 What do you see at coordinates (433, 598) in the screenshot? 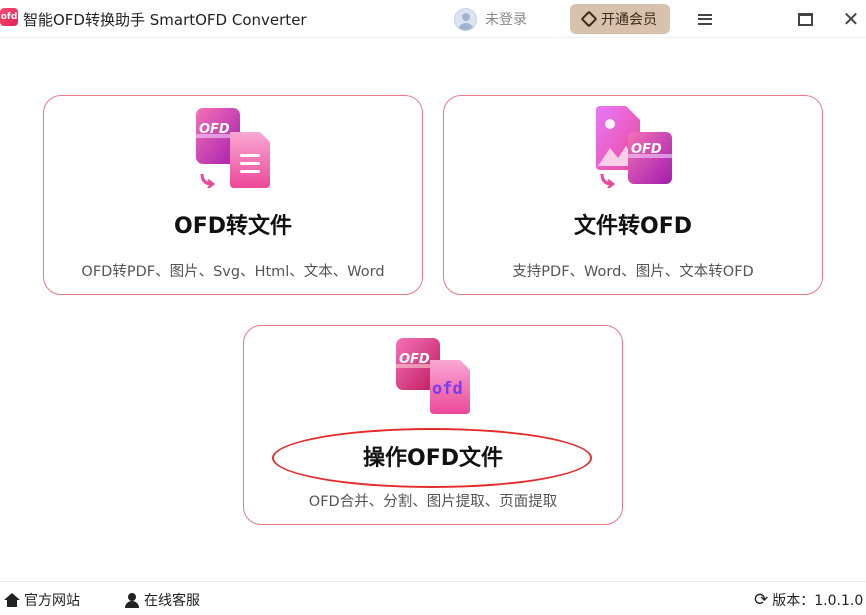
I see `footer-bar: 官方网站 在线客服 ⟳ 版本：1.0.1.0` at bounding box center [433, 598].